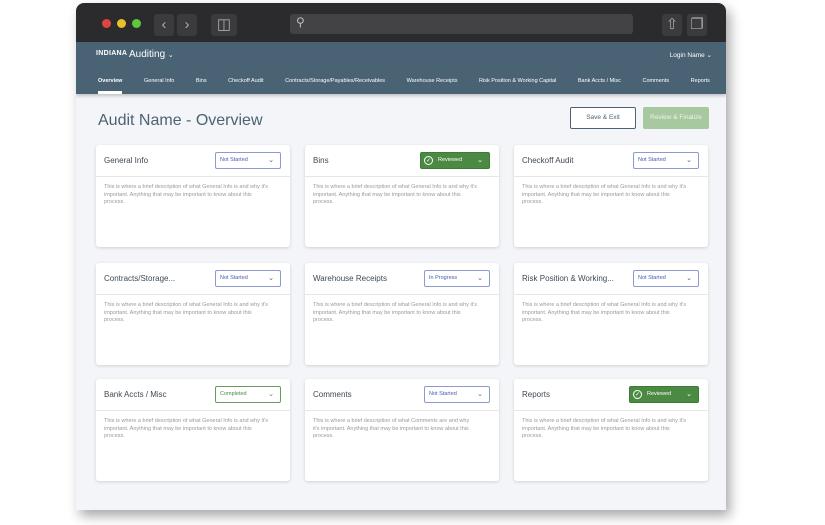 Image resolution: width=825 pixels, height=525 pixels. I want to click on chevron-right-icon: ›, so click(187, 24).